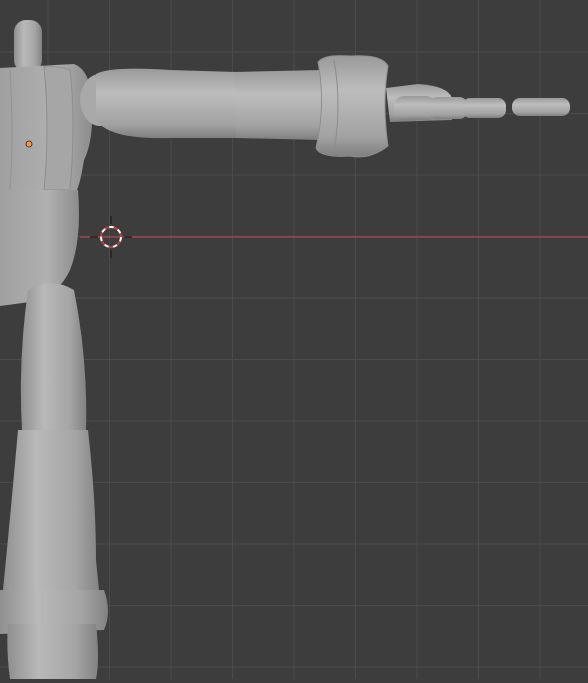 Image resolution: width=588 pixels, height=683 pixels. What do you see at coordinates (53, 356) in the screenshot?
I see `mannequin-thigh` at bounding box center [53, 356].